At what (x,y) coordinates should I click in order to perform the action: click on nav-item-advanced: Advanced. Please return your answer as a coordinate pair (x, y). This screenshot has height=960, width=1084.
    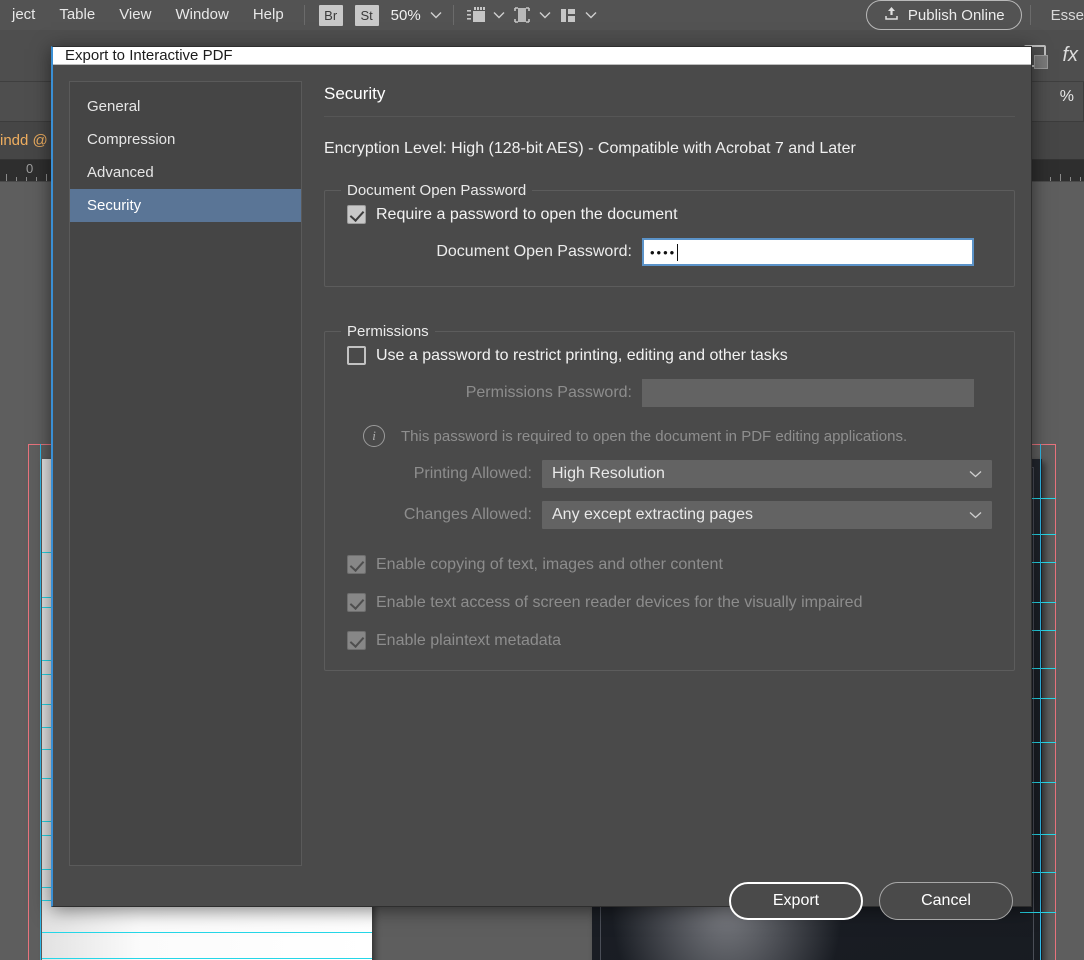
    Looking at the image, I should click on (185, 172).